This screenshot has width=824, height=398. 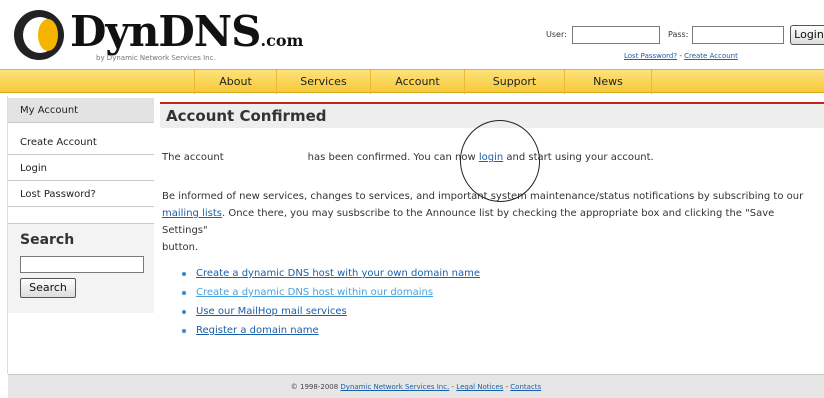 I want to click on sidebar-item-my-account: My Account, so click(x=81, y=110).